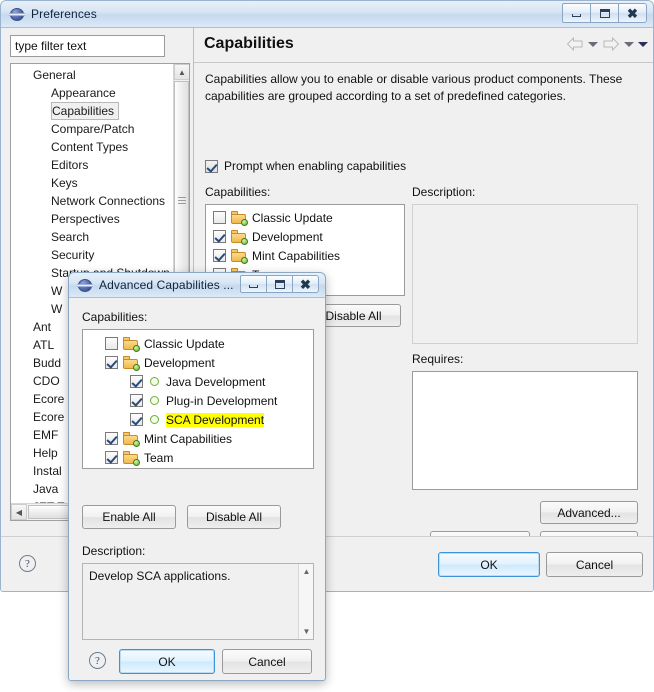  What do you see at coordinates (489, 564) in the screenshot?
I see `ok-button: OK` at bounding box center [489, 564].